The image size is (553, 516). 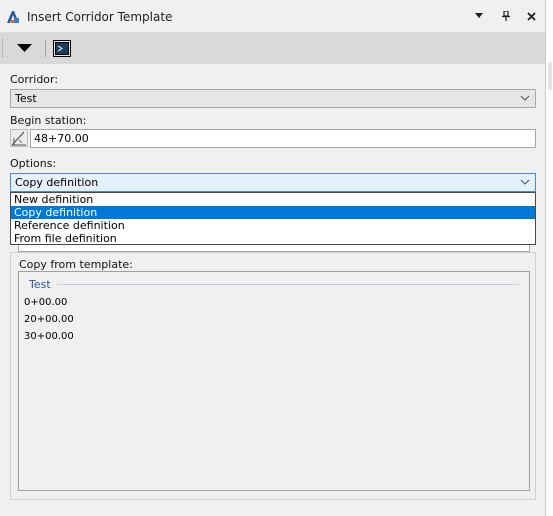 I want to click on corridor-value: Test, so click(x=26, y=98).